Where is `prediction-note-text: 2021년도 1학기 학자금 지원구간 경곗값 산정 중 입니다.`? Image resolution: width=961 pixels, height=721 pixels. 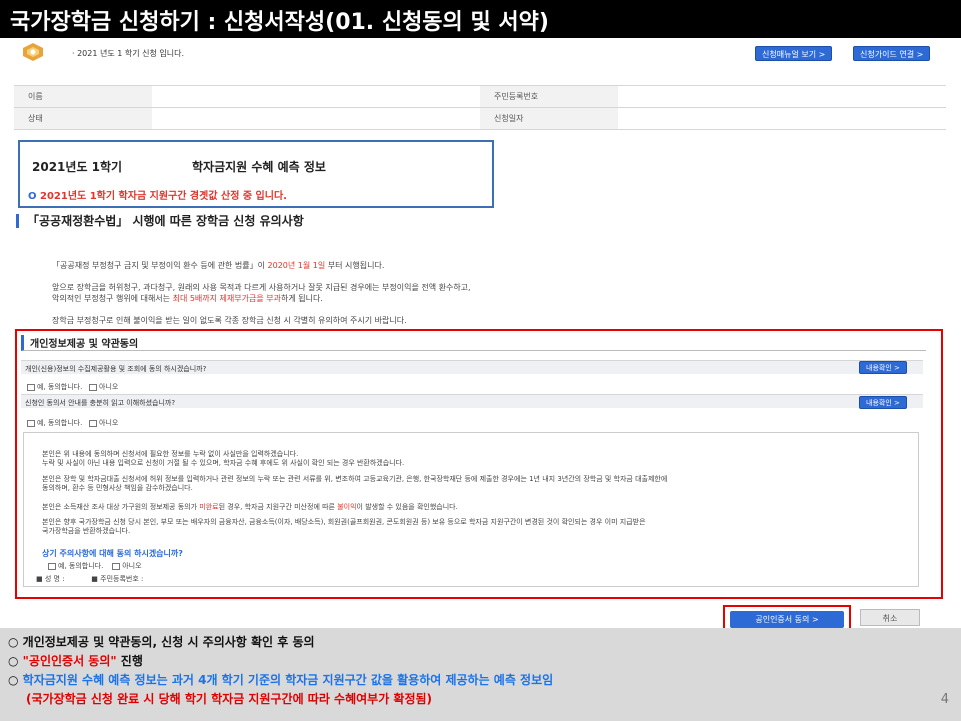
prediction-note-text: 2021년도 1학기 학자금 지원구간 경곗값 산정 중 입니다. is located at coordinates (163, 196).